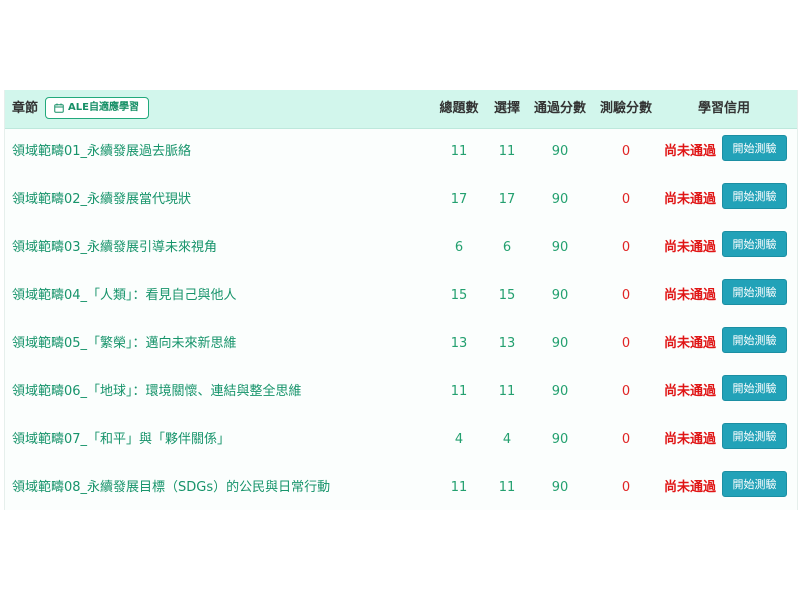 This screenshot has height=600, width=800. What do you see at coordinates (157, 392) in the screenshot?
I see `chapter-title-link: 領域範疇06_「地球」：環境關懷、連結與整全思維` at bounding box center [157, 392].